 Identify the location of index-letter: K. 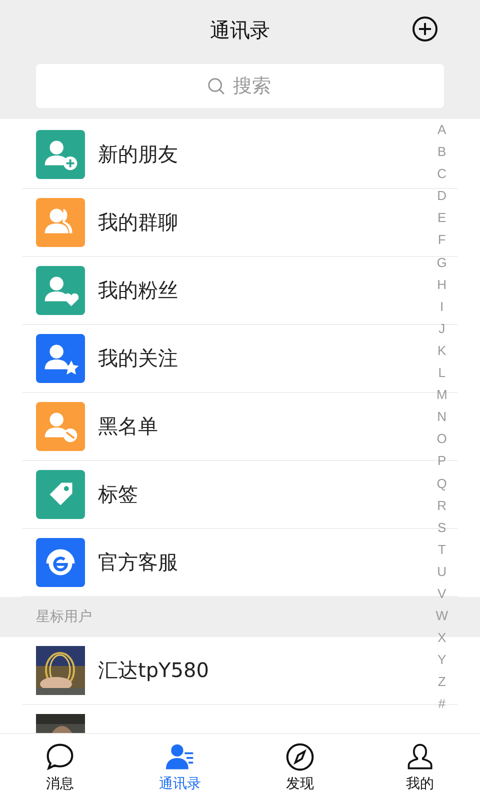
(442, 351).